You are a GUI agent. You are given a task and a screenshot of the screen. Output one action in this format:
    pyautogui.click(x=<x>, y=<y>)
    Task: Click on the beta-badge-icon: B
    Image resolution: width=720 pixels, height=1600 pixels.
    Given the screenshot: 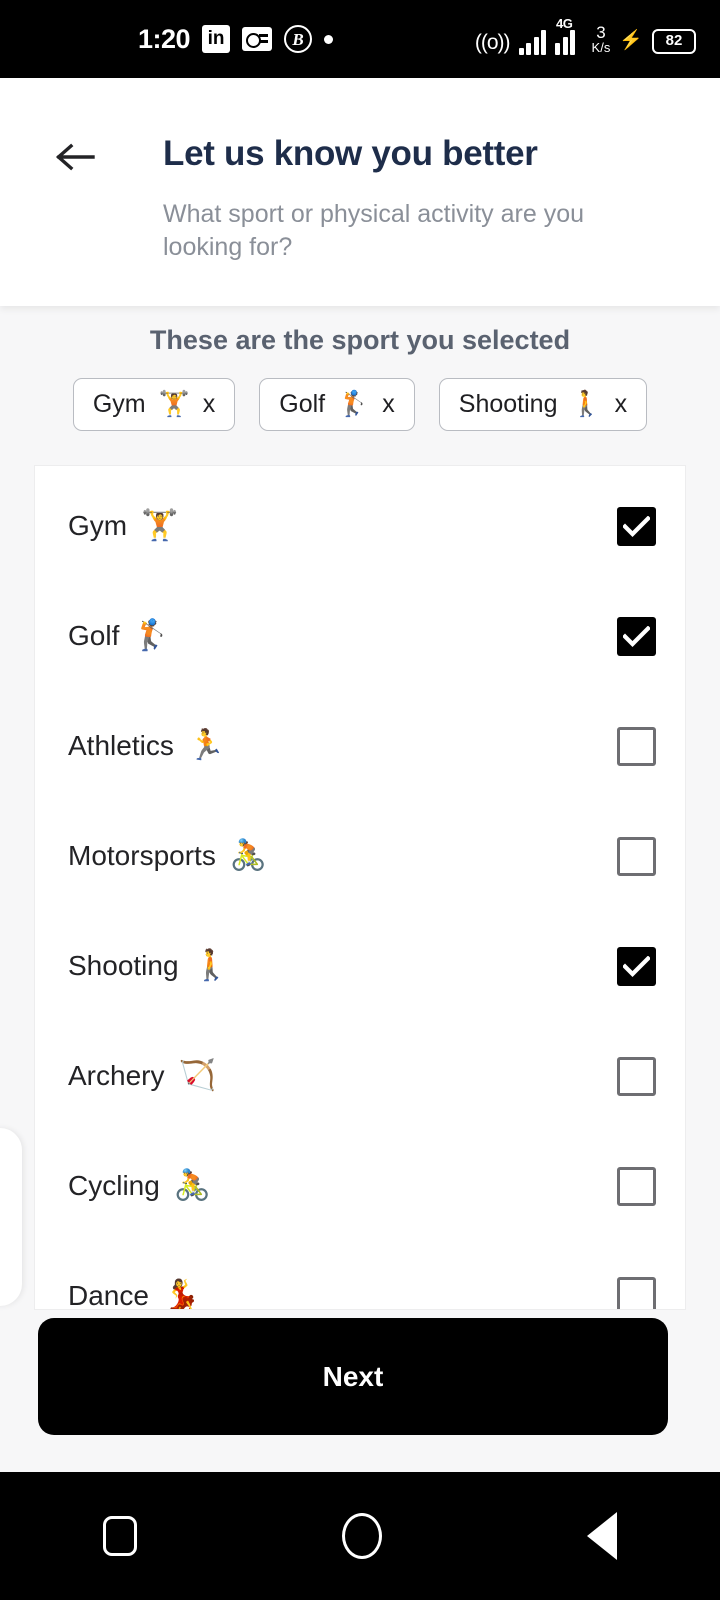 What is the action you would take?
    pyautogui.click(x=298, y=39)
    